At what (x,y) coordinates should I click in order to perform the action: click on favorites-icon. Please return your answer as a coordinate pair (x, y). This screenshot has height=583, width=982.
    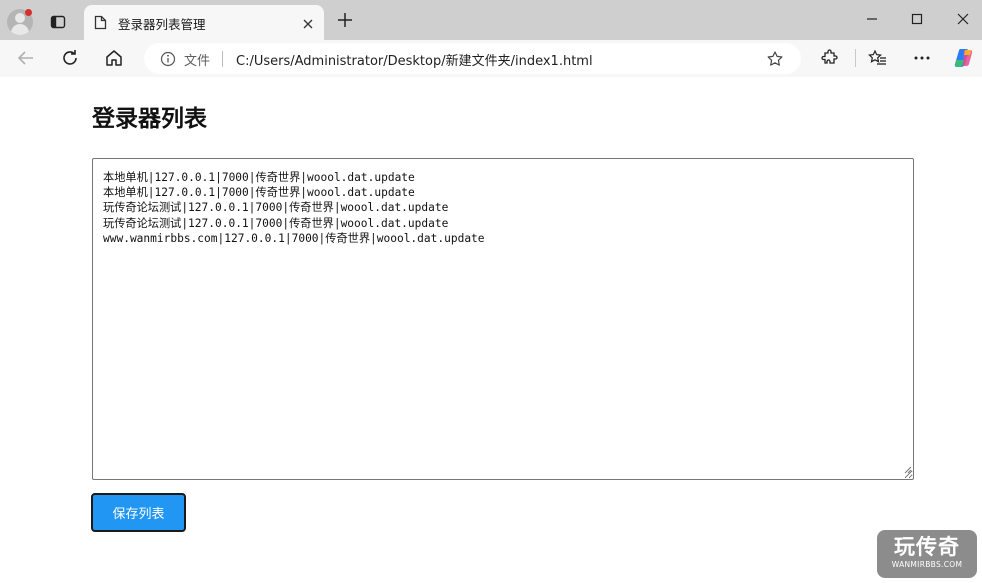
    Looking at the image, I should click on (878, 60).